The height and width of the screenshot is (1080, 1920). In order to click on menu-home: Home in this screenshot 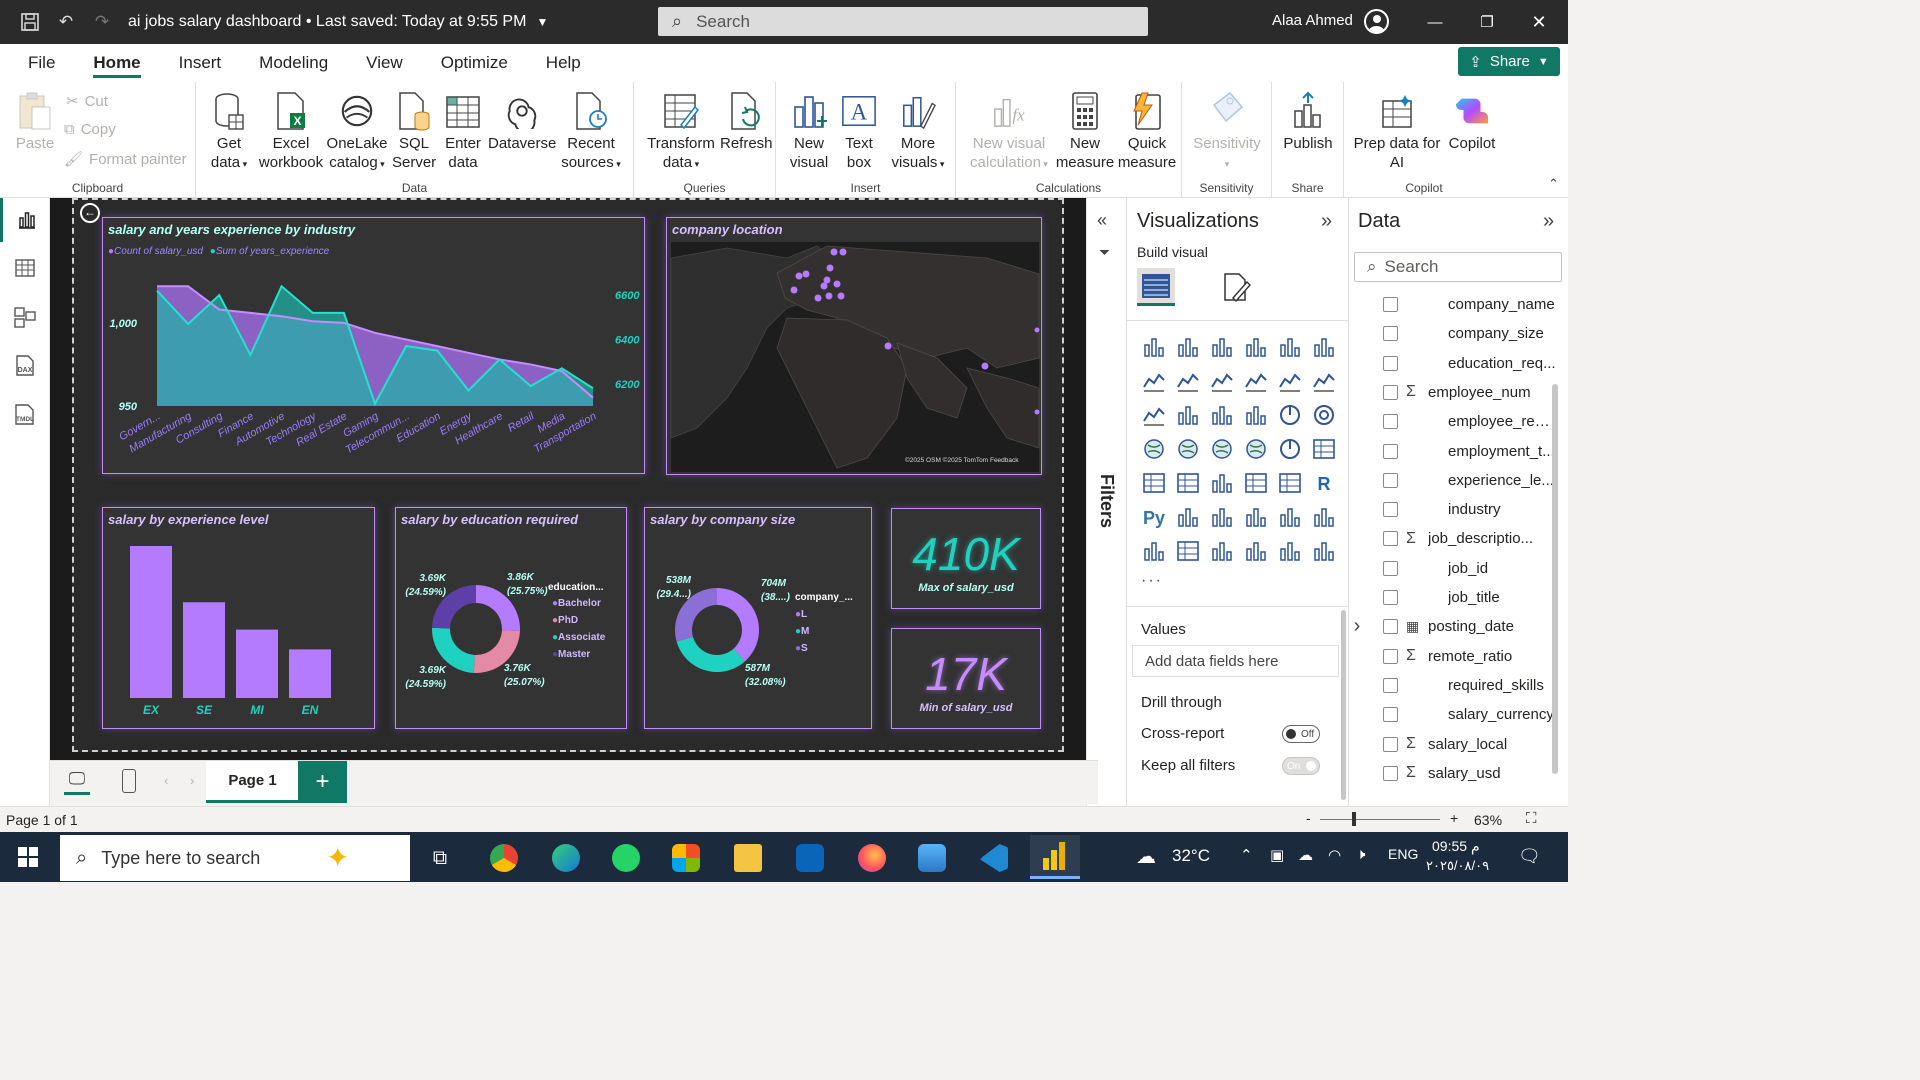, I will do `click(116, 63)`.